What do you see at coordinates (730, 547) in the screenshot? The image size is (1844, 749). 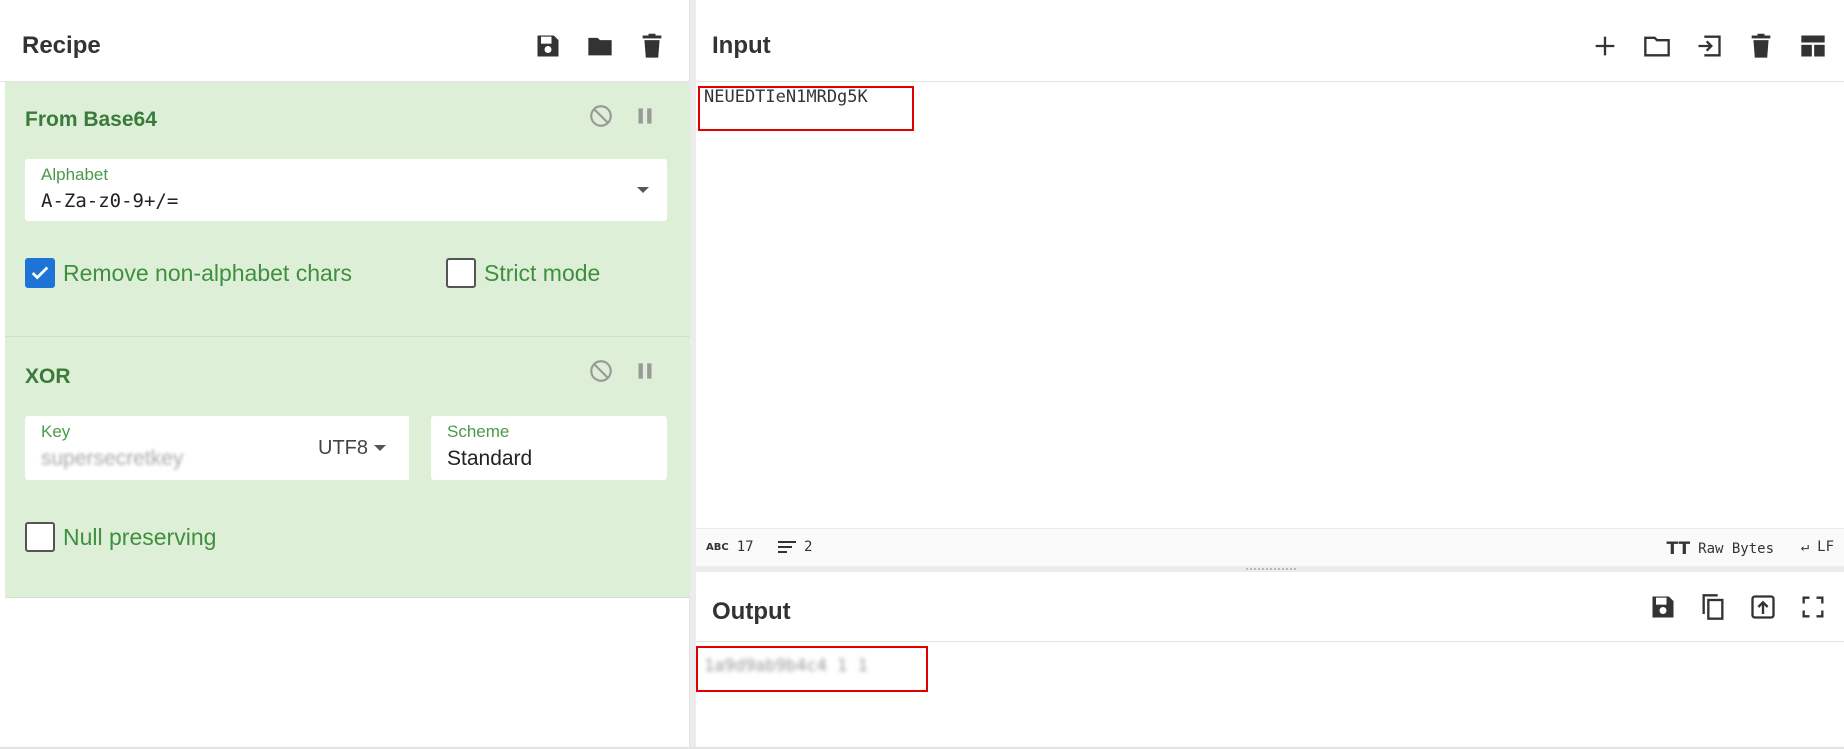 I see `input-length: ABC 17` at bounding box center [730, 547].